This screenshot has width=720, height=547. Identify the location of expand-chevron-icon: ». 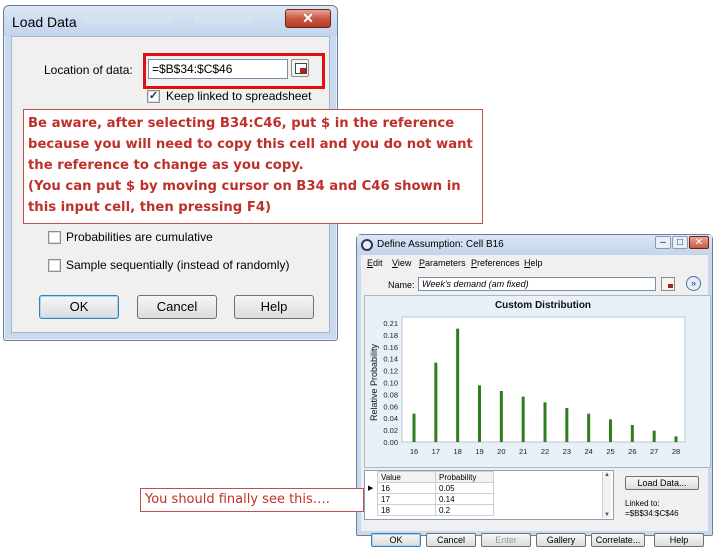
(693, 283).